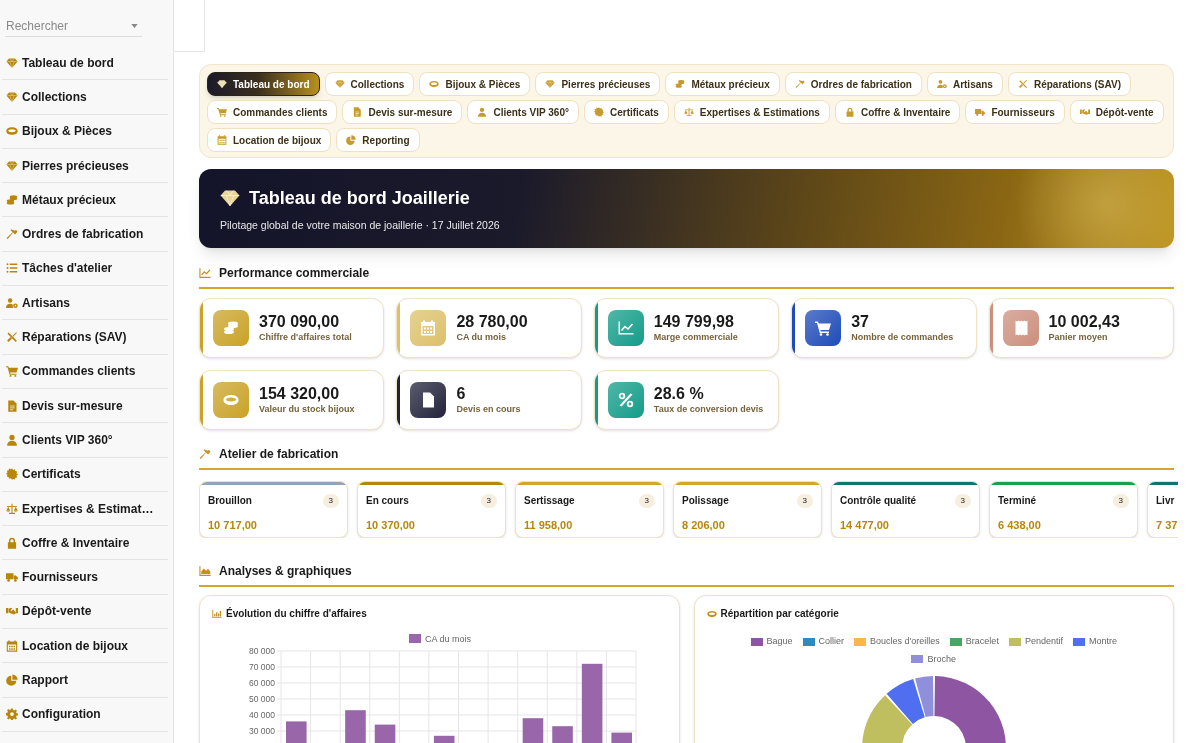  I want to click on percent-icon, so click(625, 400).